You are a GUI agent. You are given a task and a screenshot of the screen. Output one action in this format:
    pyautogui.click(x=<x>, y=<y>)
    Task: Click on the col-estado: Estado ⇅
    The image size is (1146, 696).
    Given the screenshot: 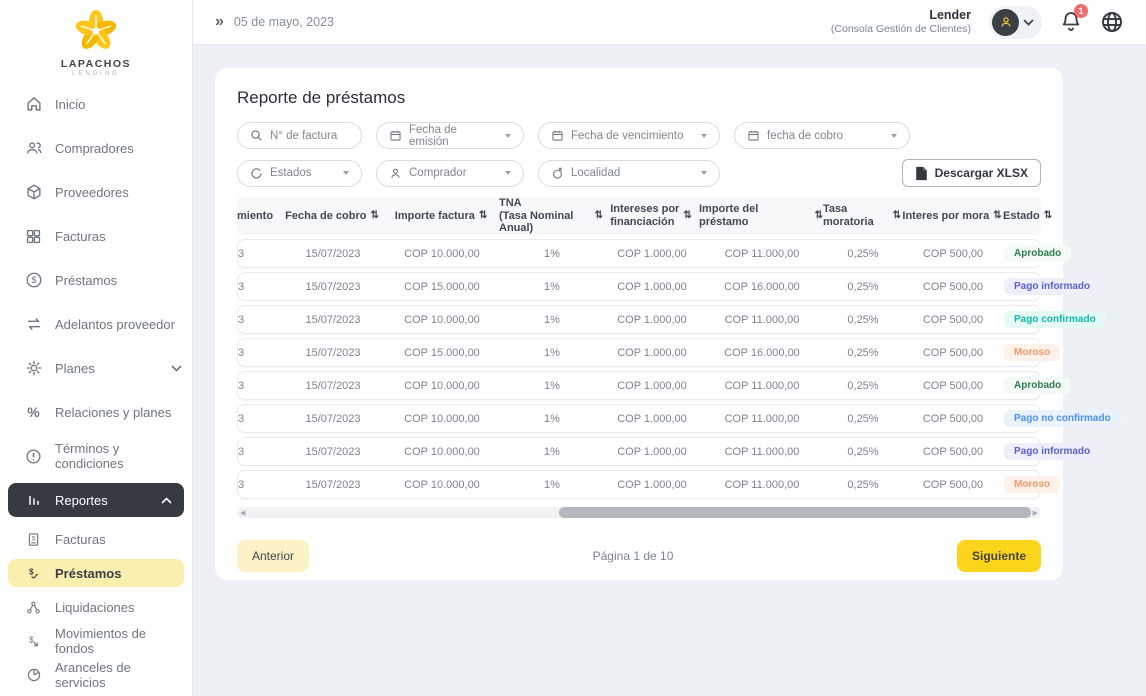 What is the action you would take?
    pyautogui.click(x=1027, y=216)
    